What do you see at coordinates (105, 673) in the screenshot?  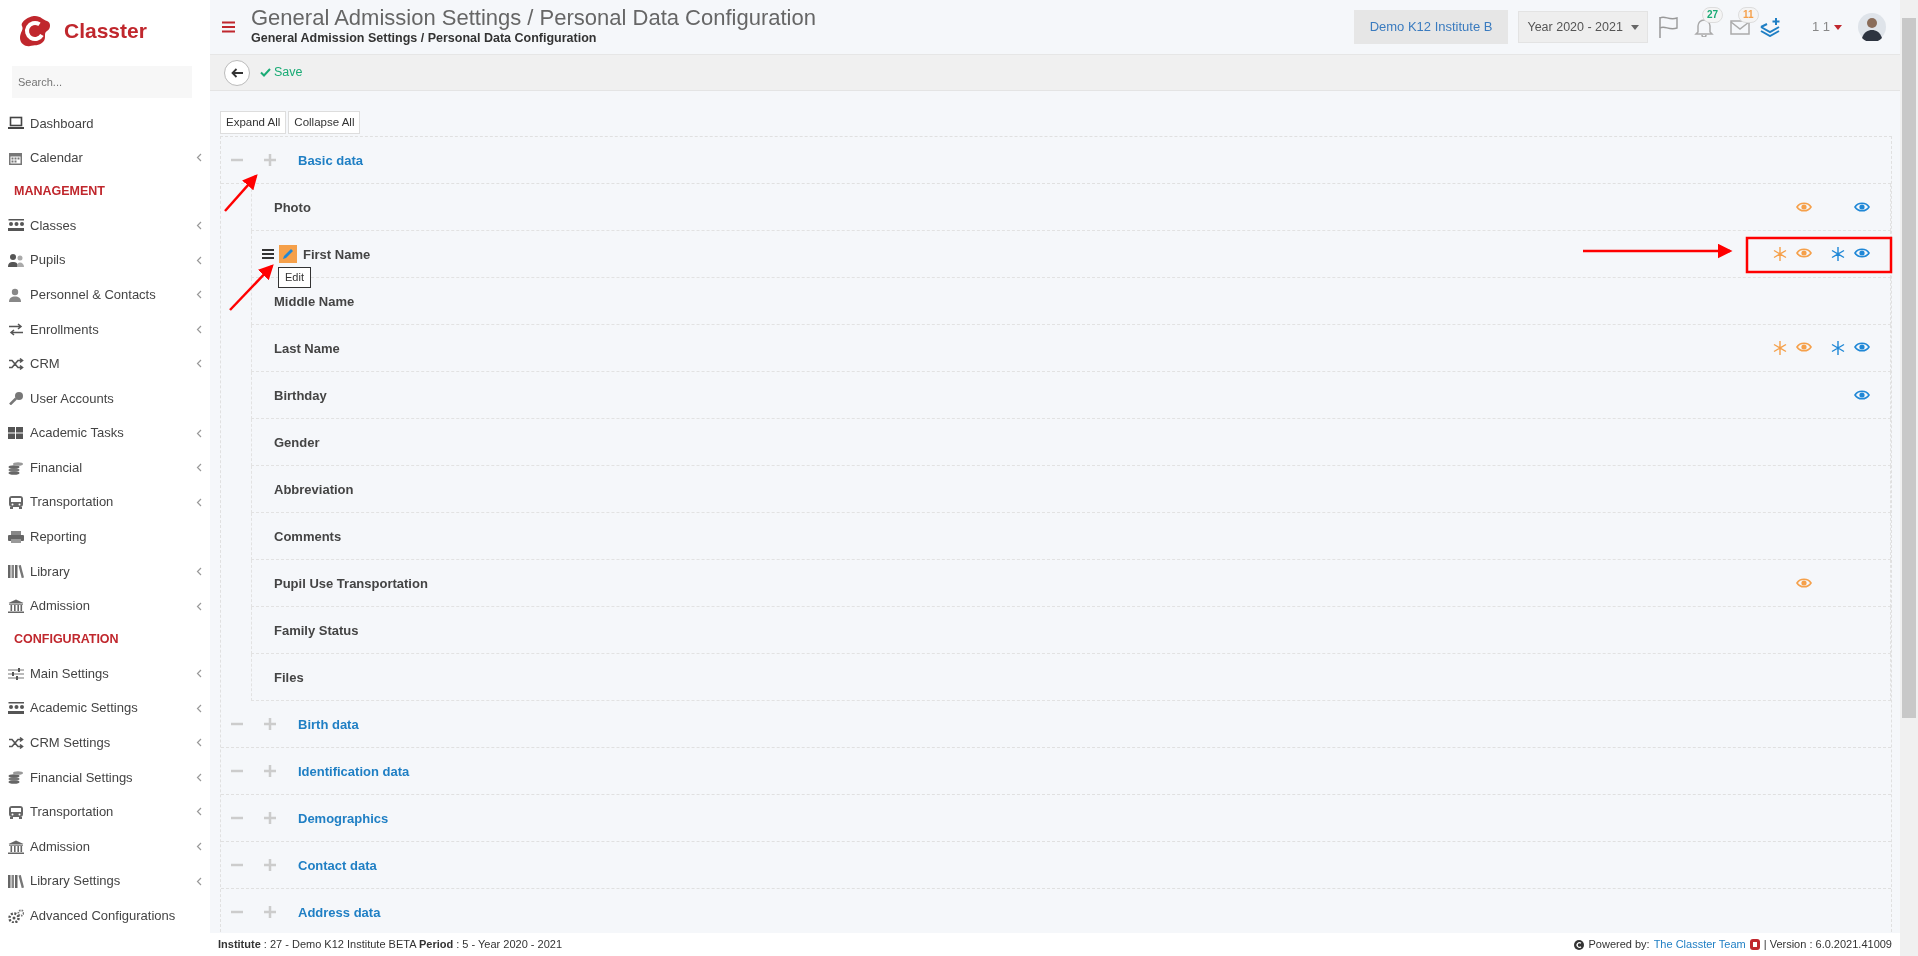 I see `sidebar-item: Main Settings` at bounding box center [105, 673].